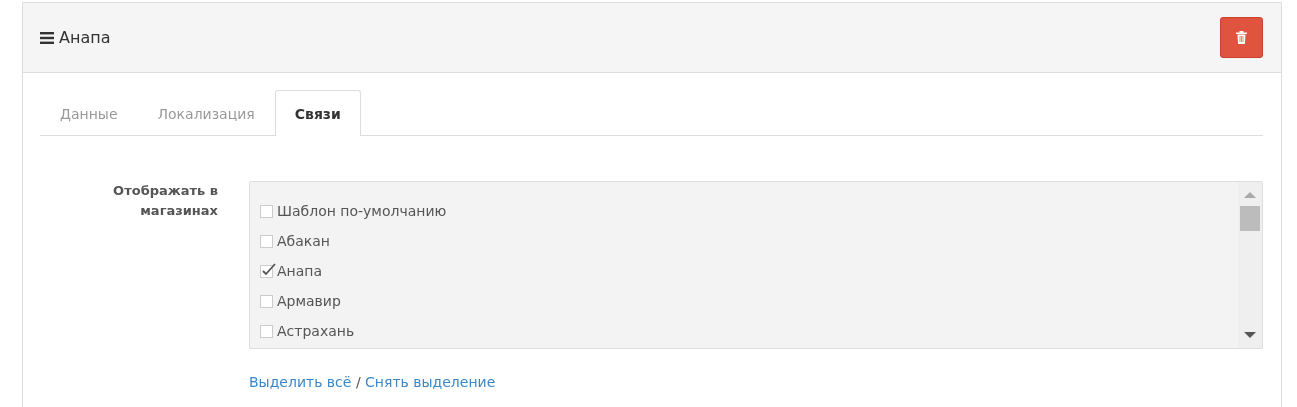  I want to click on store-name: Анапа, so click(300, 271).